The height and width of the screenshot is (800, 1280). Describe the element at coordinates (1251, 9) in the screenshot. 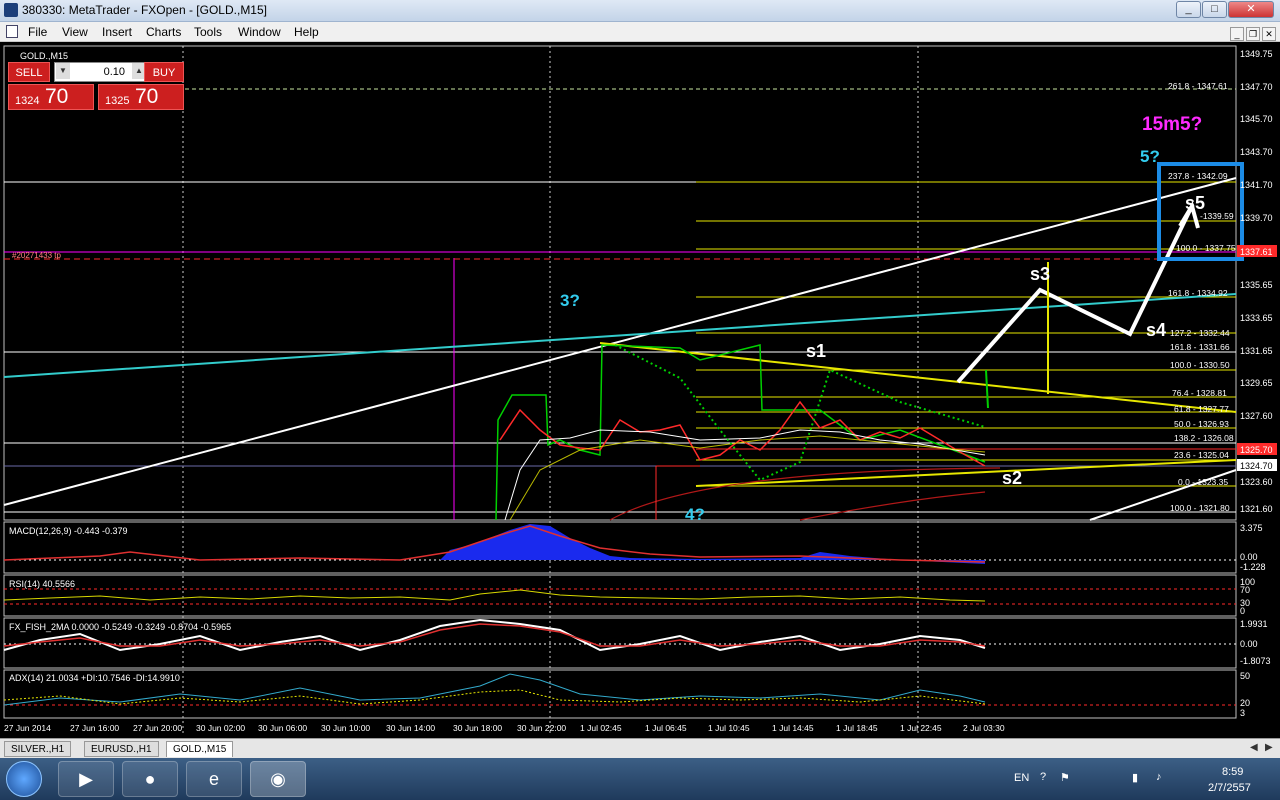

I see `close-button: ✕` at that location.